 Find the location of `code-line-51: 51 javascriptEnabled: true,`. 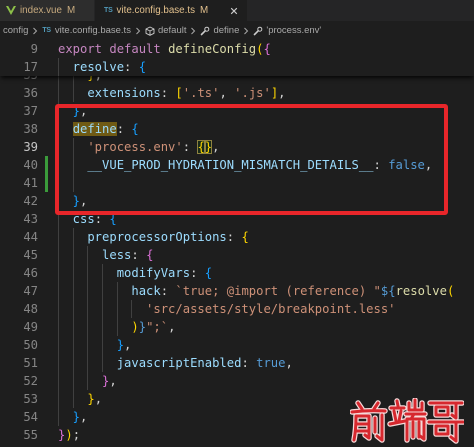

code-line-51: 51 javascriptEnabled: true, is located at coordinates (237, 363).